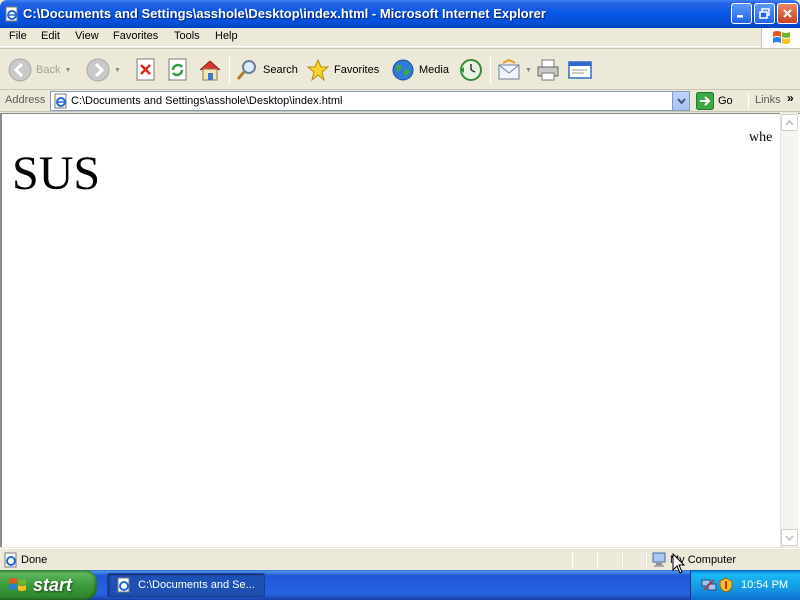 This screenshot has width=800, height=600. What do you see at coordinates (135, 36) in the screenshot?
I see `menu-favorites: Favorites` at bounding box center [135, 36].